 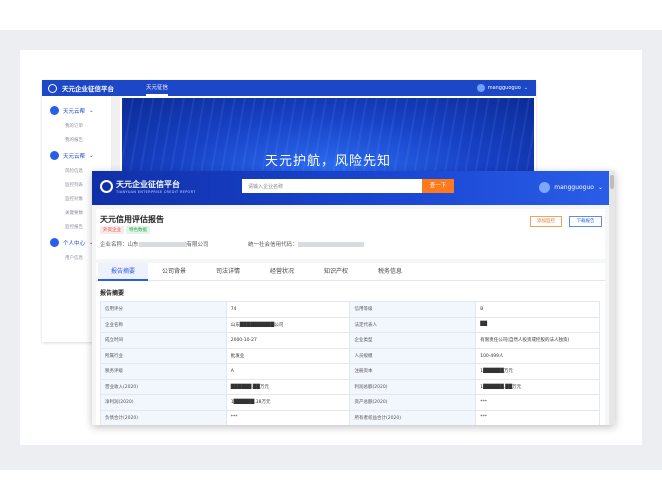 I want to click on add-monitor-button: 添加监控, so click(x=546, y=221).